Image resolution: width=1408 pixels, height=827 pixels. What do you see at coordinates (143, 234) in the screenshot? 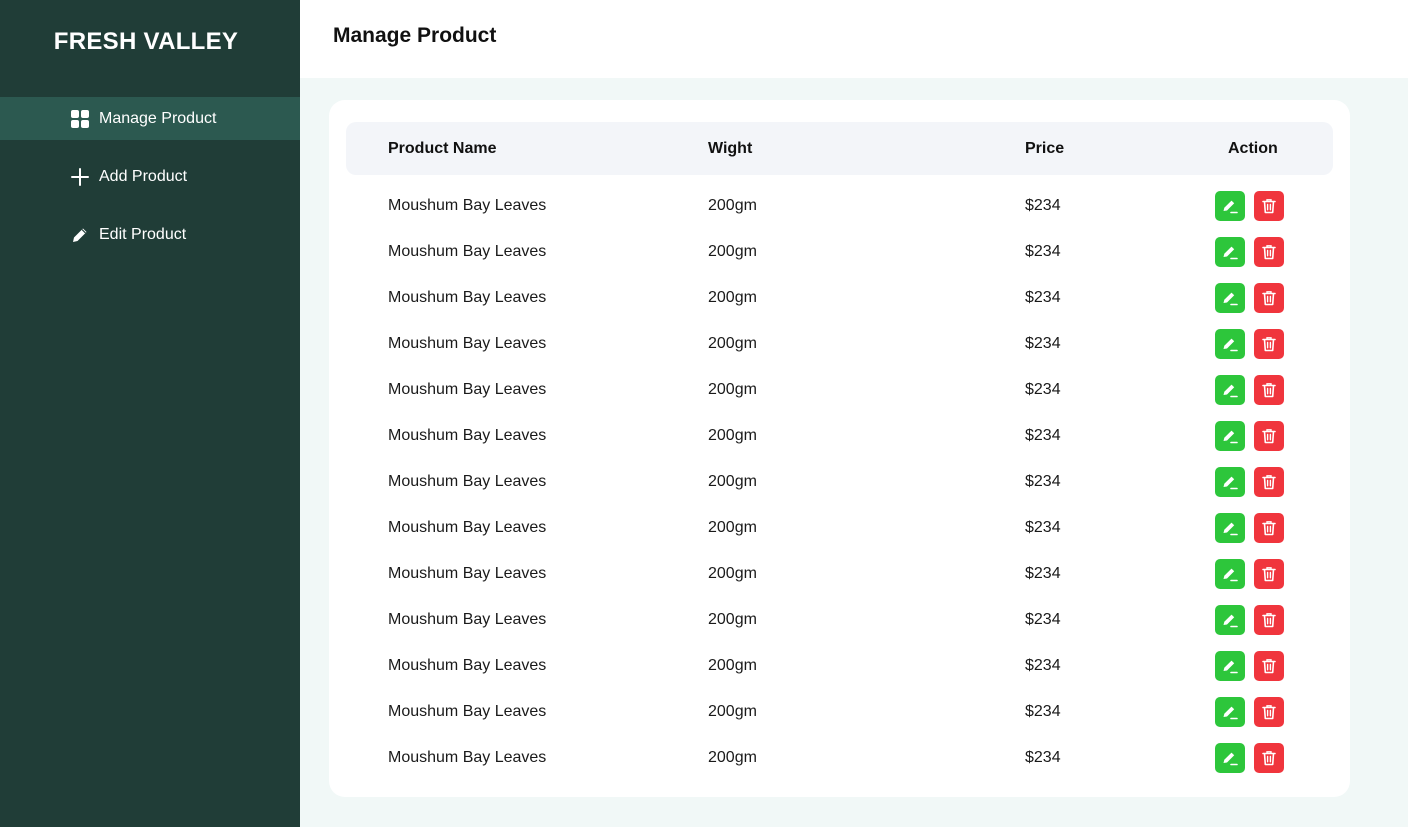
I see `sidebar-item-label: Edit Product` at bounding box center [143, 234].